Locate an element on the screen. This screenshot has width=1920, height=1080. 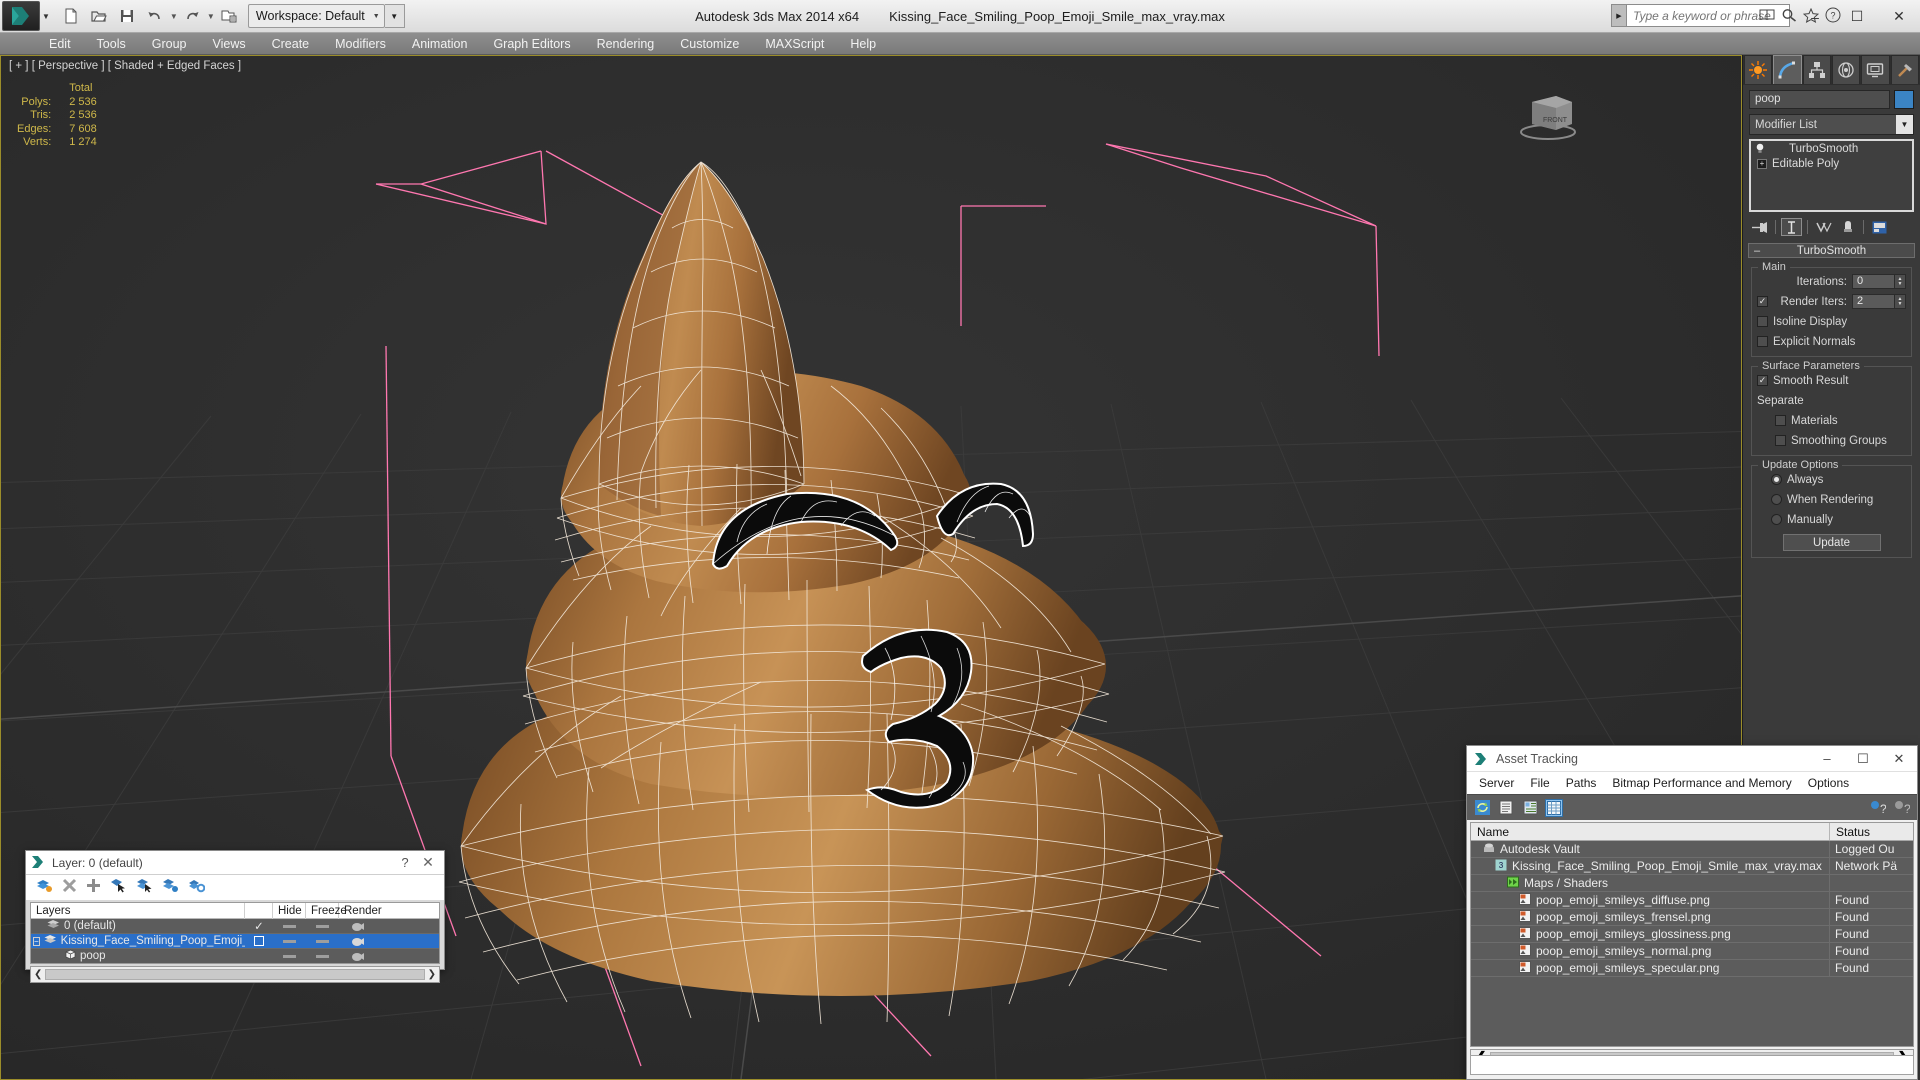
configure-modifier-sets-icon is located at coordinates (1879, 227).